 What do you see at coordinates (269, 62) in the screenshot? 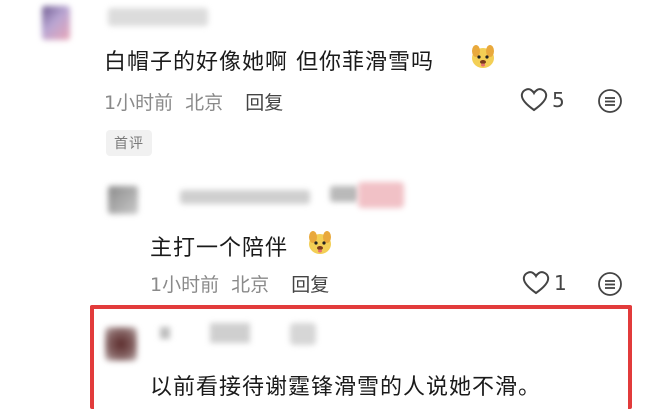
I see `comment-text: 白帽子的好像她啊 但你菲滑雪吗` at bounding box center [269, 62].